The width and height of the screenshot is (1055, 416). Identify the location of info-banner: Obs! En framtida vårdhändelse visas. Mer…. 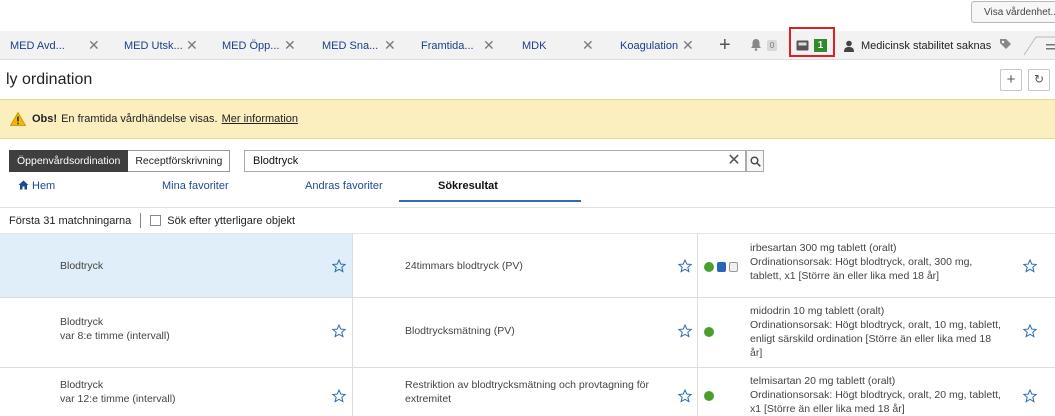
(527, 119).